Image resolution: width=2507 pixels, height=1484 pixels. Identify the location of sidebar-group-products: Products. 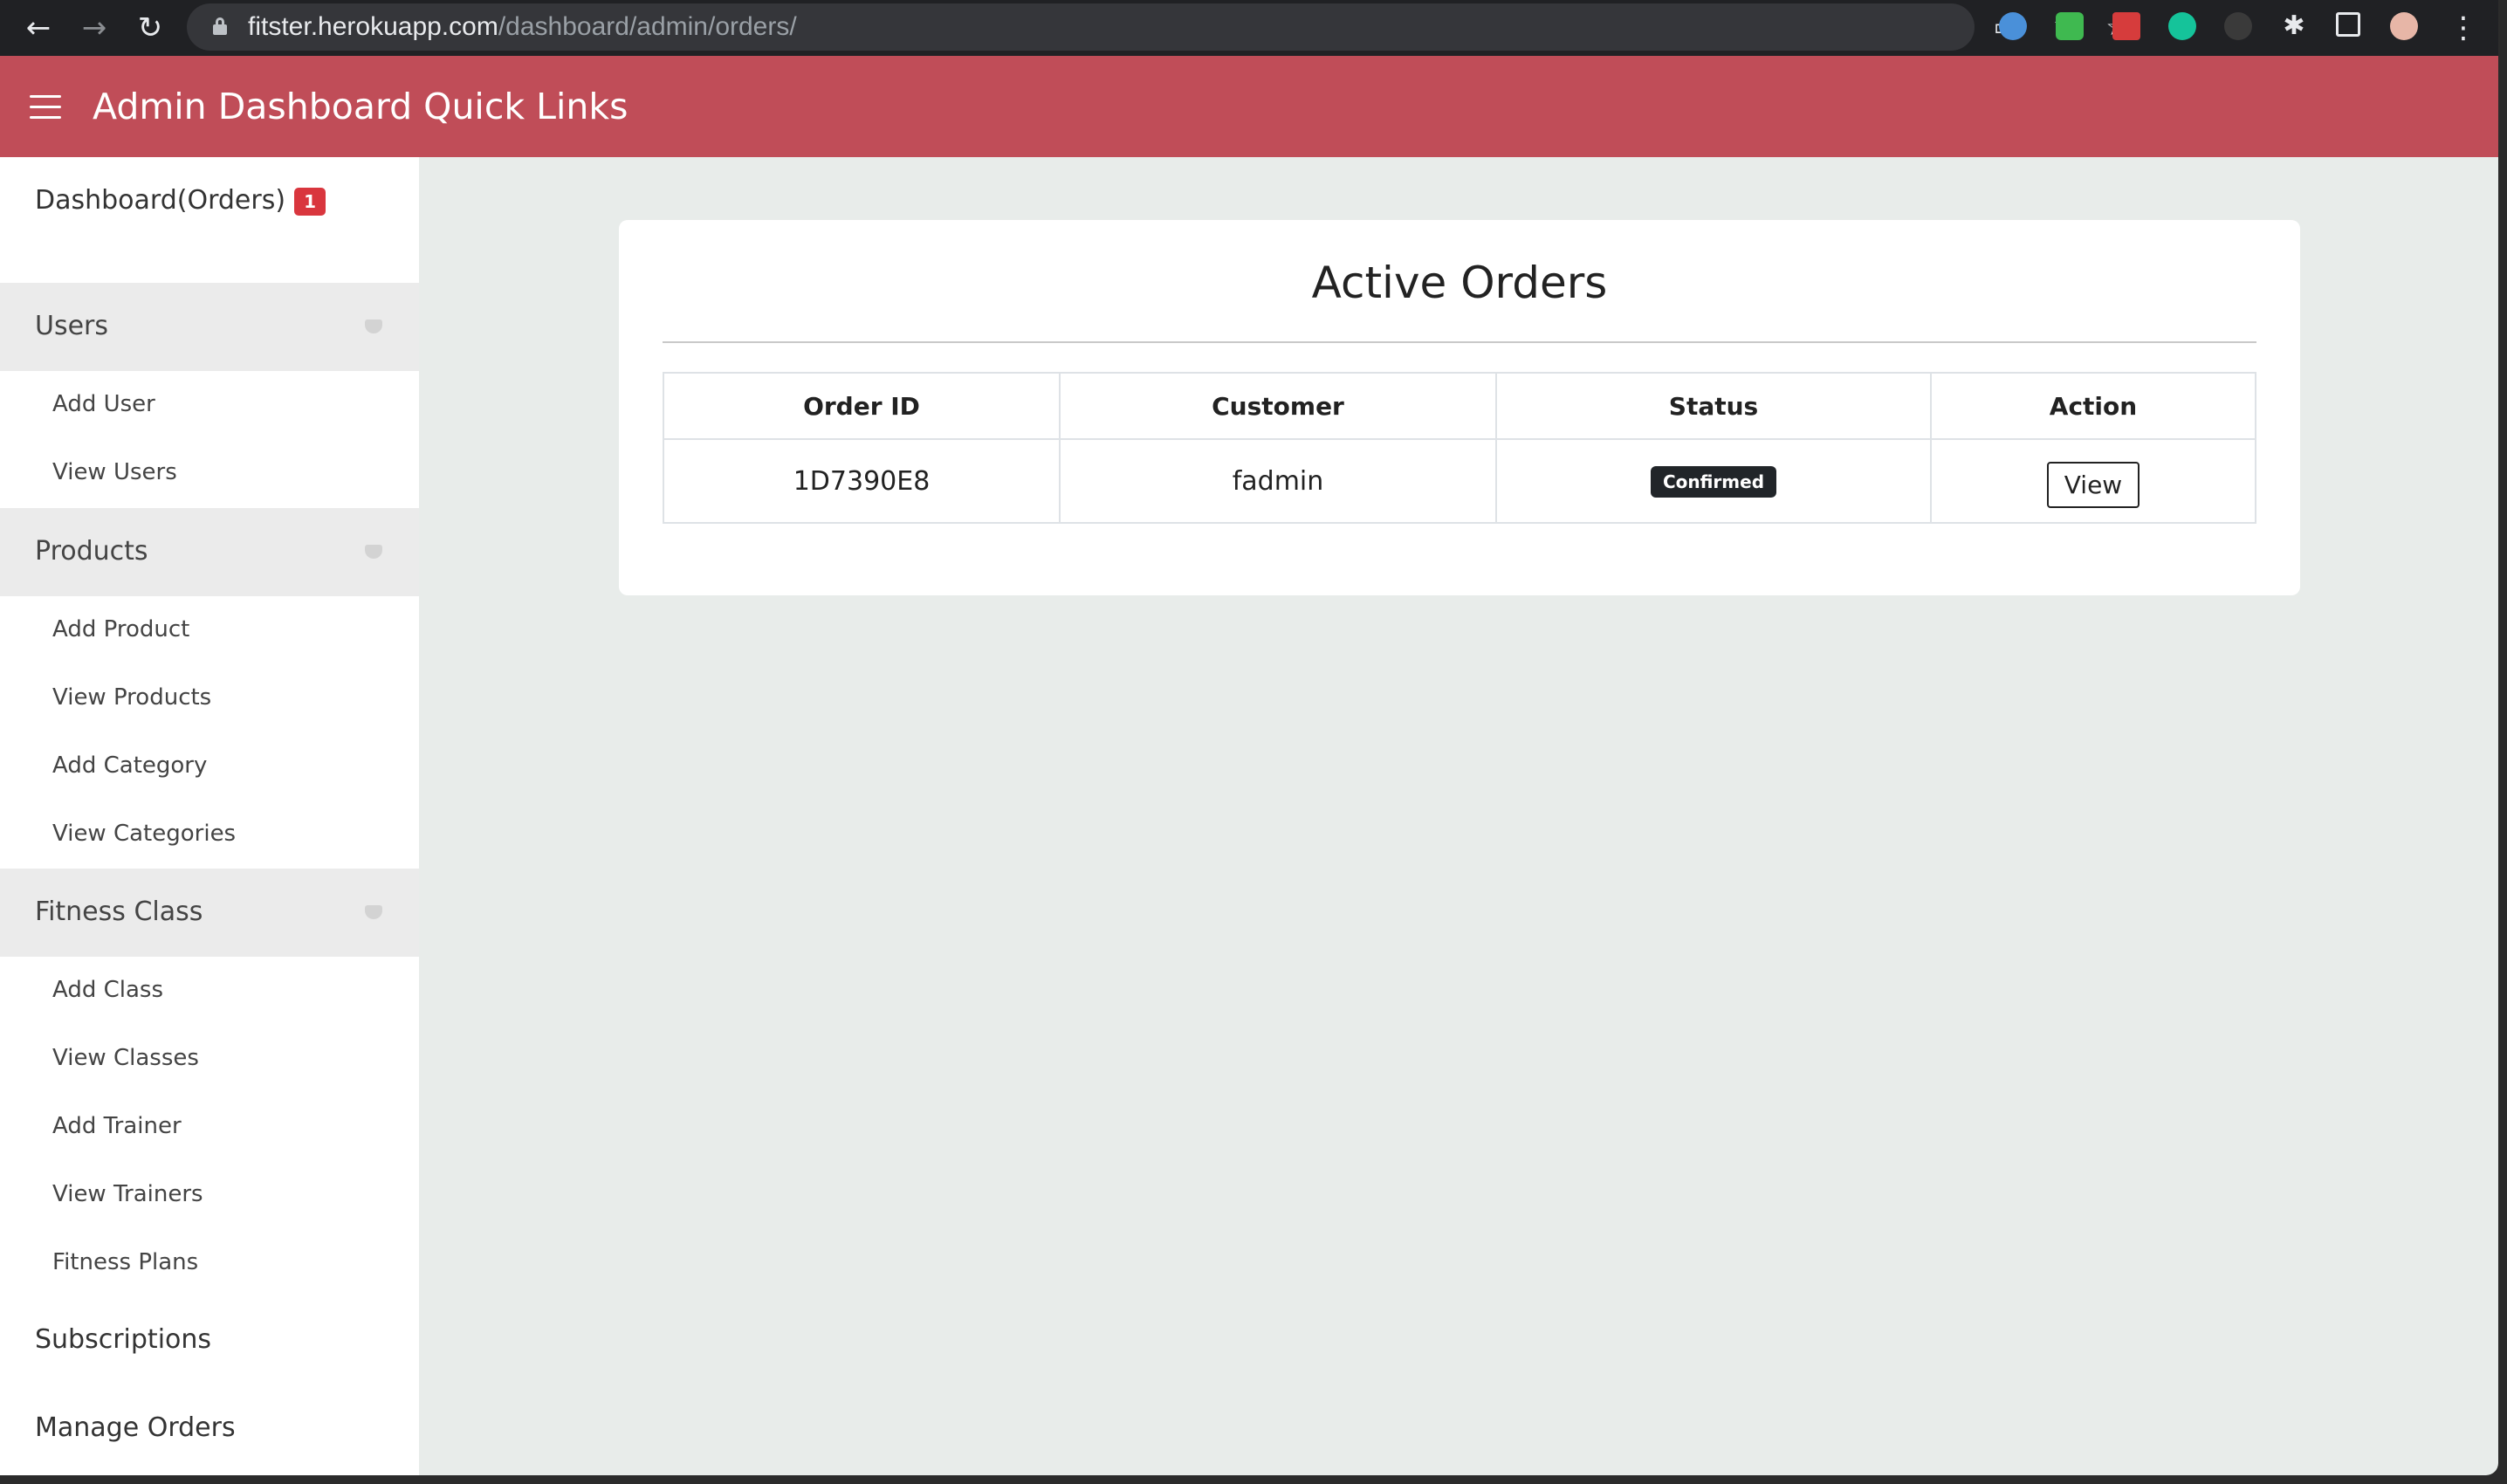
(209, 552).